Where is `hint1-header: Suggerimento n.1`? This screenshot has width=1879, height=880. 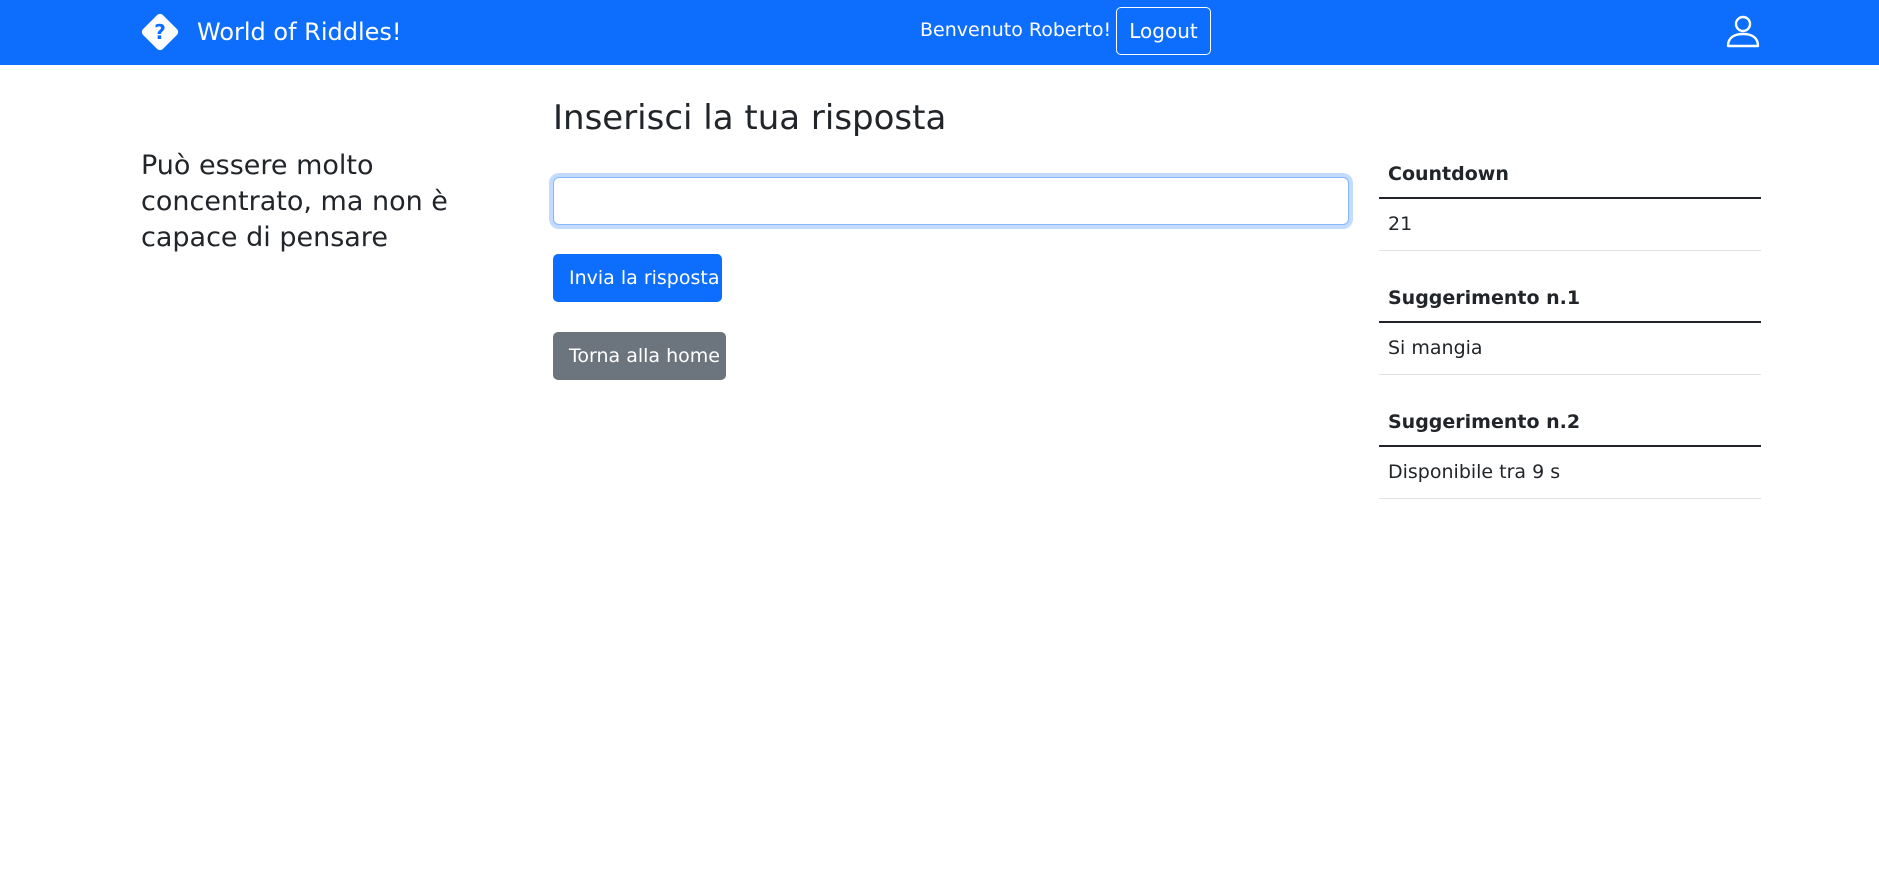
hint1-header: Suggerimento n.1 is located at coordinates (1570, 298).